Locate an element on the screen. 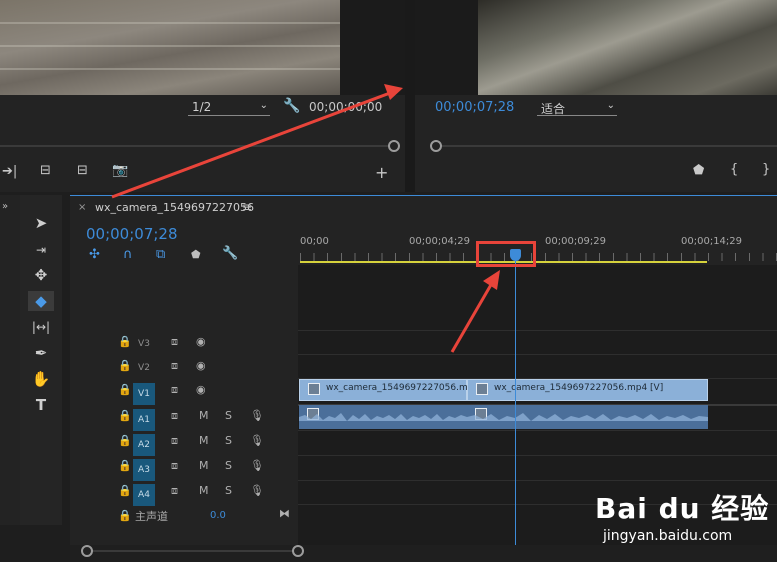 This screenshot has height=562, width=777. watermark-url: jingyan.baidu.com is located at coordinates (668, 536).